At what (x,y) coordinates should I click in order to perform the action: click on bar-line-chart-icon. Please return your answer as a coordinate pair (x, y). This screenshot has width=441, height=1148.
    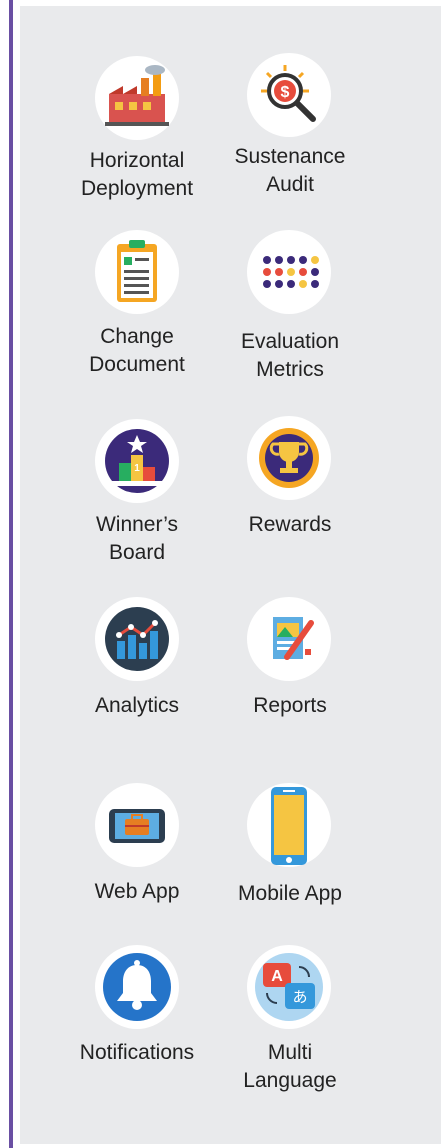
    Looking at the image, I should click on (137, 639).